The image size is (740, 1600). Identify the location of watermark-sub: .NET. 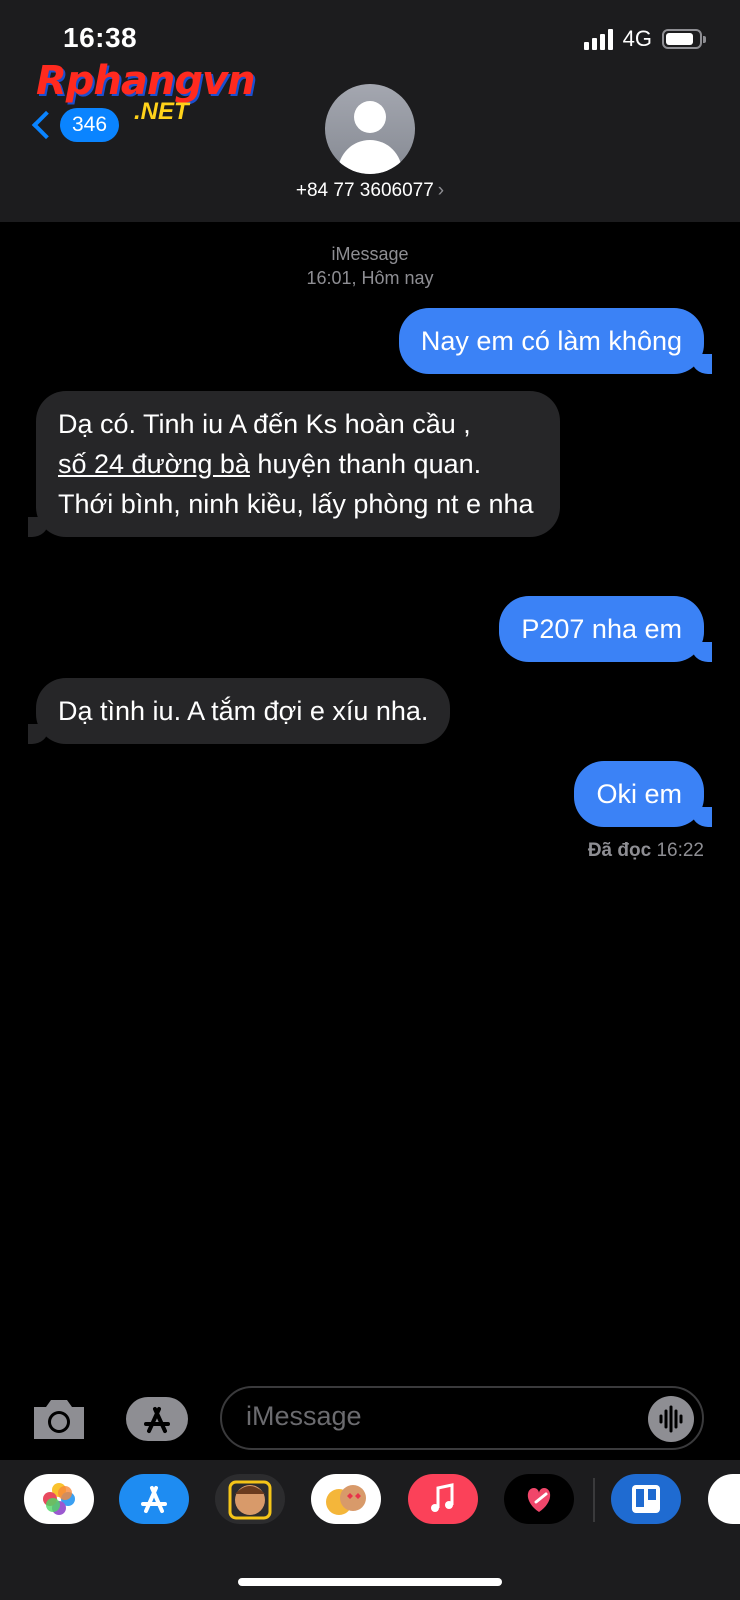
(161, 111).